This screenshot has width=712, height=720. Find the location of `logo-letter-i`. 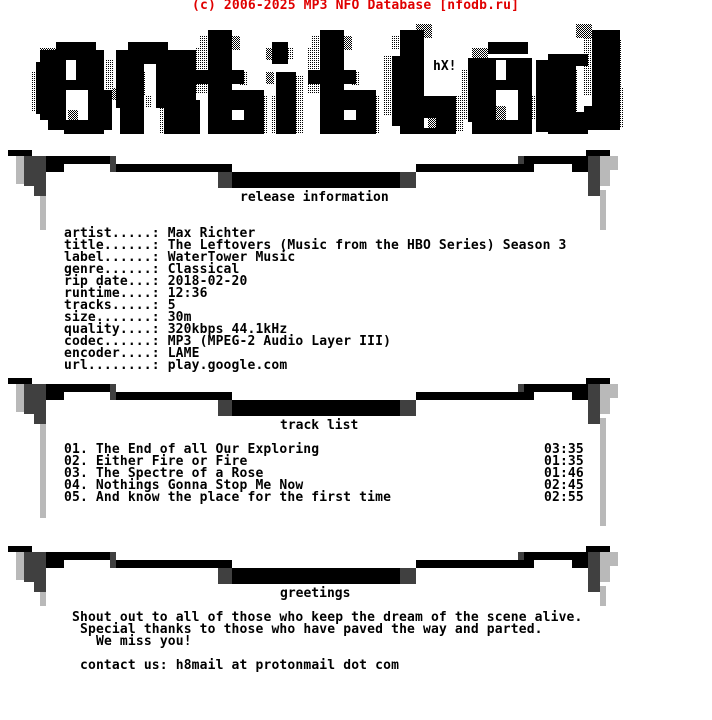

logo-letter-i is located at coordinates (285, 88).